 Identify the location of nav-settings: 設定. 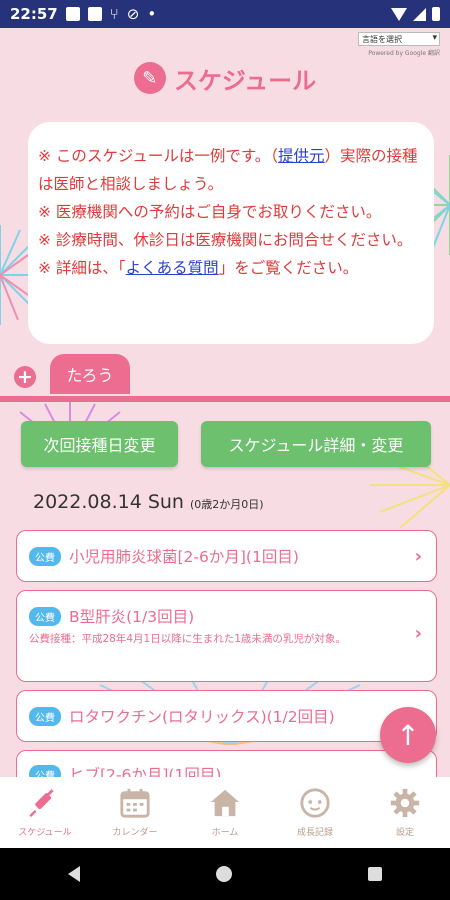
(405, 812).